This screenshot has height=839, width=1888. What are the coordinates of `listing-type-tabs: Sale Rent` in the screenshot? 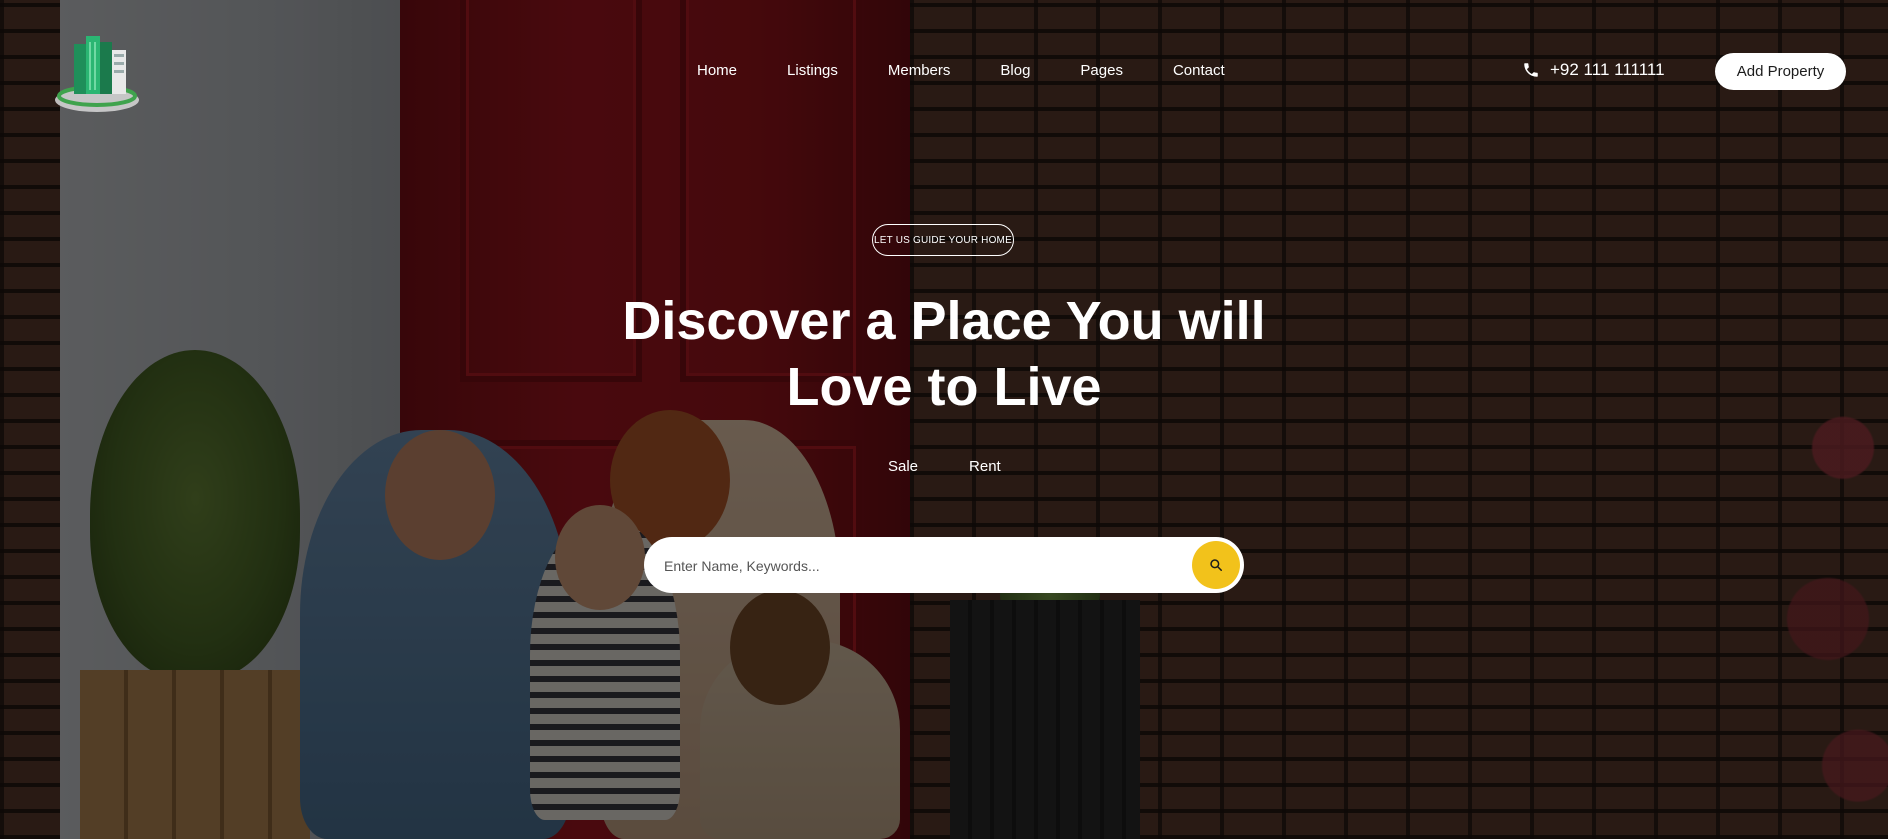 It's located at (944, 466).